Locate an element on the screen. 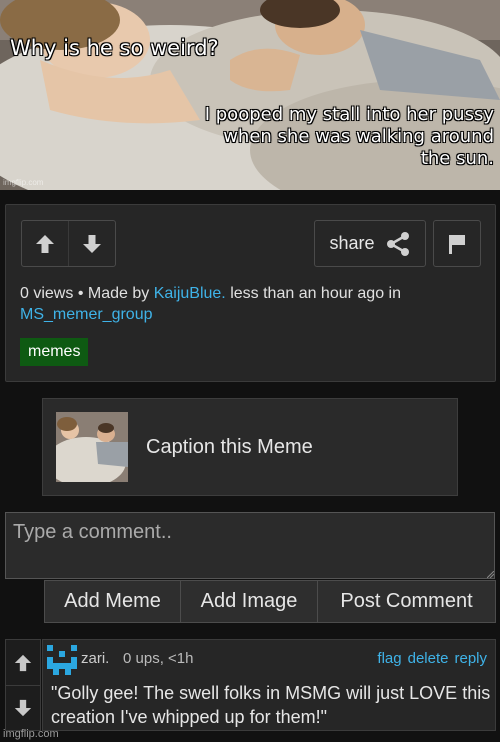  comment-vote-column is located at coordinates (23, 685).